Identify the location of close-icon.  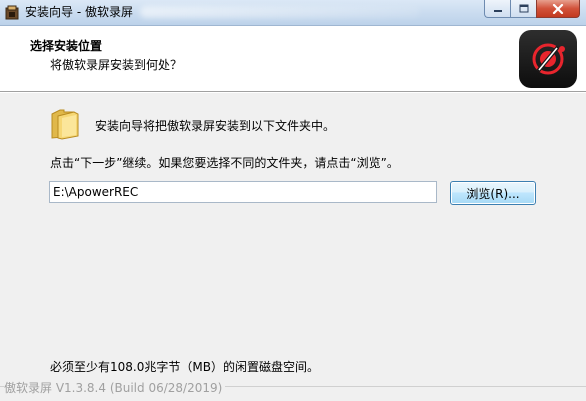
(558, 8).